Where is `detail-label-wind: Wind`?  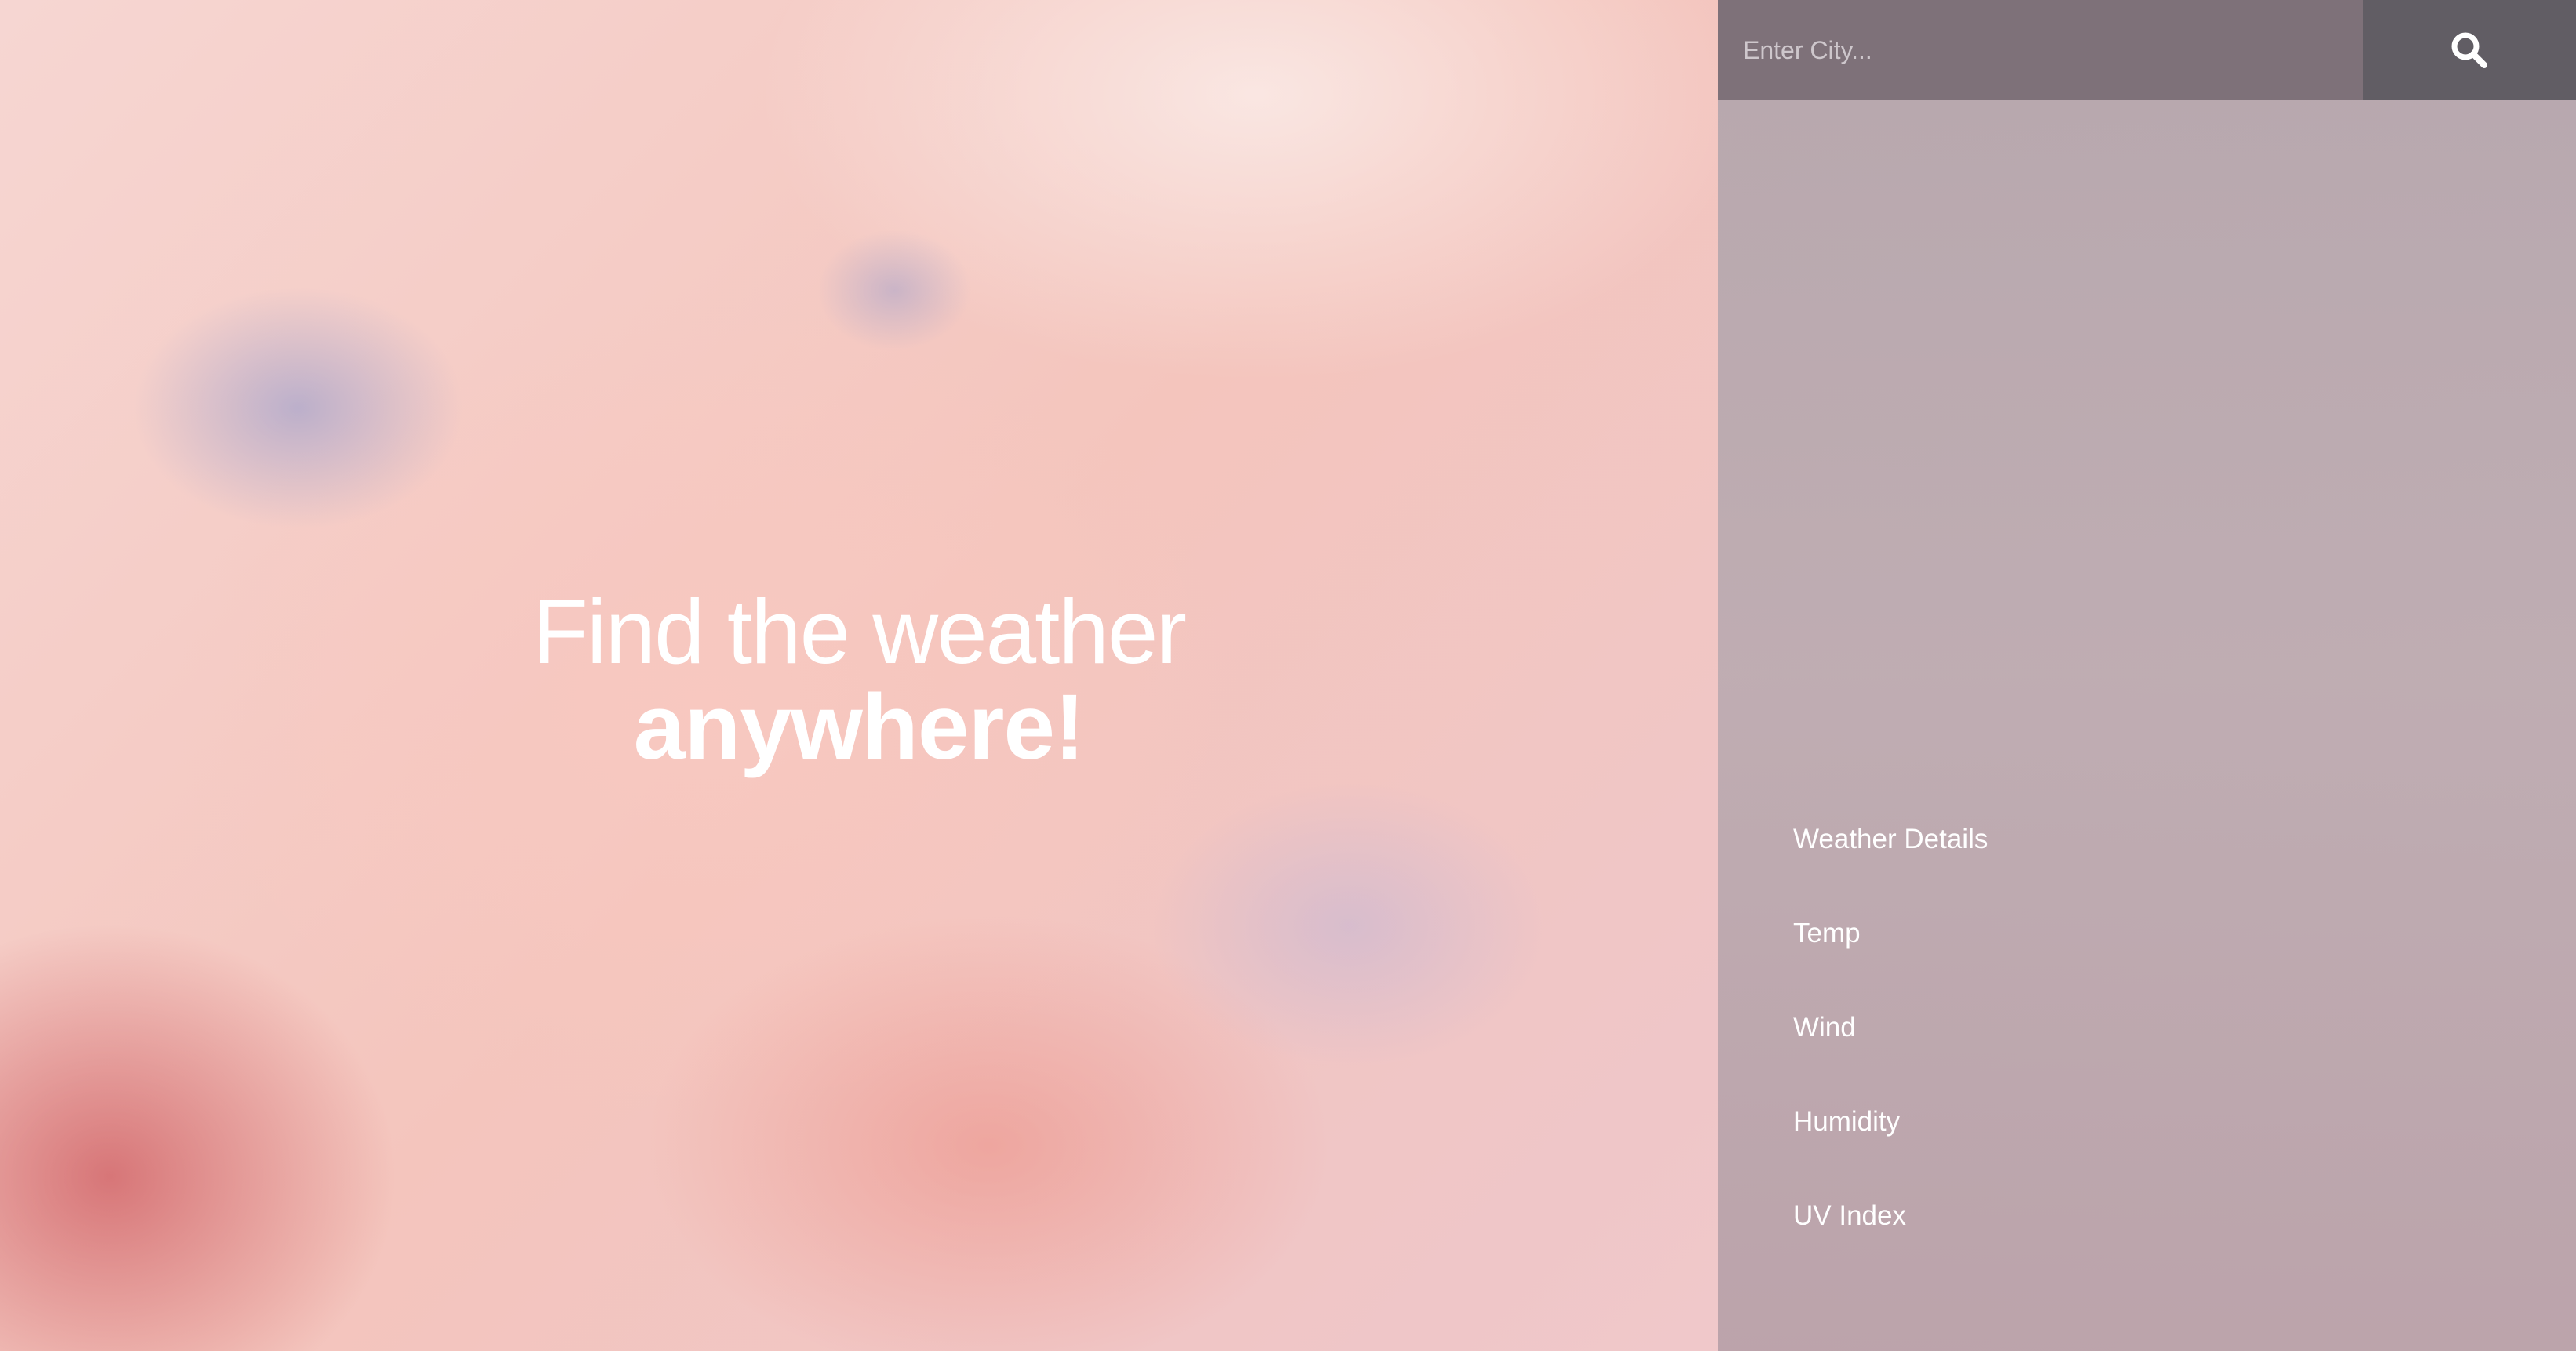 detail-label-wind: Wind is located at coordinates (1824, 1027).